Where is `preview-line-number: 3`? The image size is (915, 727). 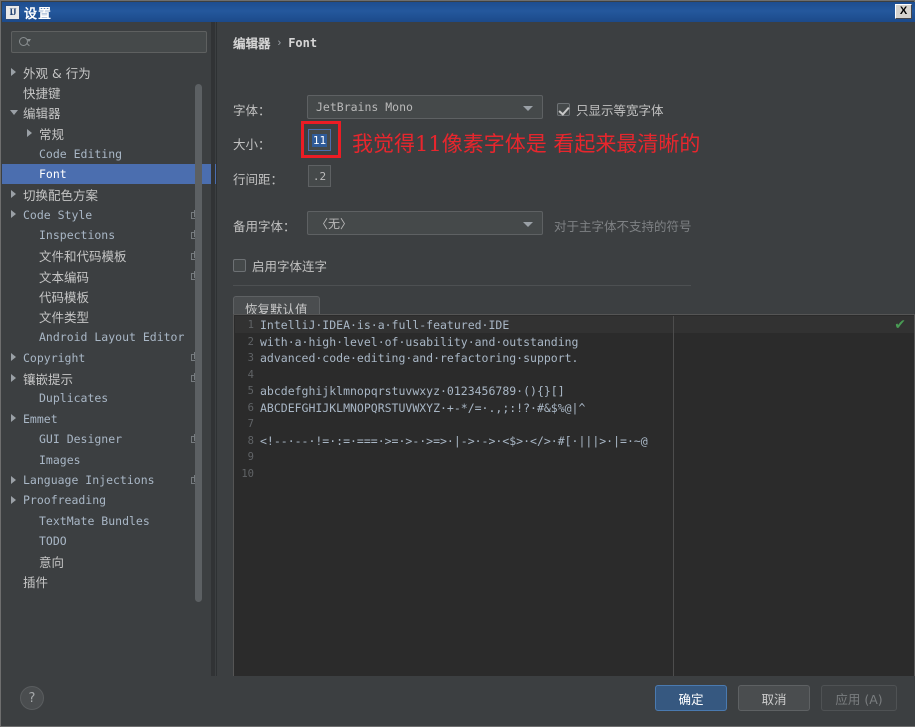 preview-line-number: 3 is located at coordinates (250, 358).